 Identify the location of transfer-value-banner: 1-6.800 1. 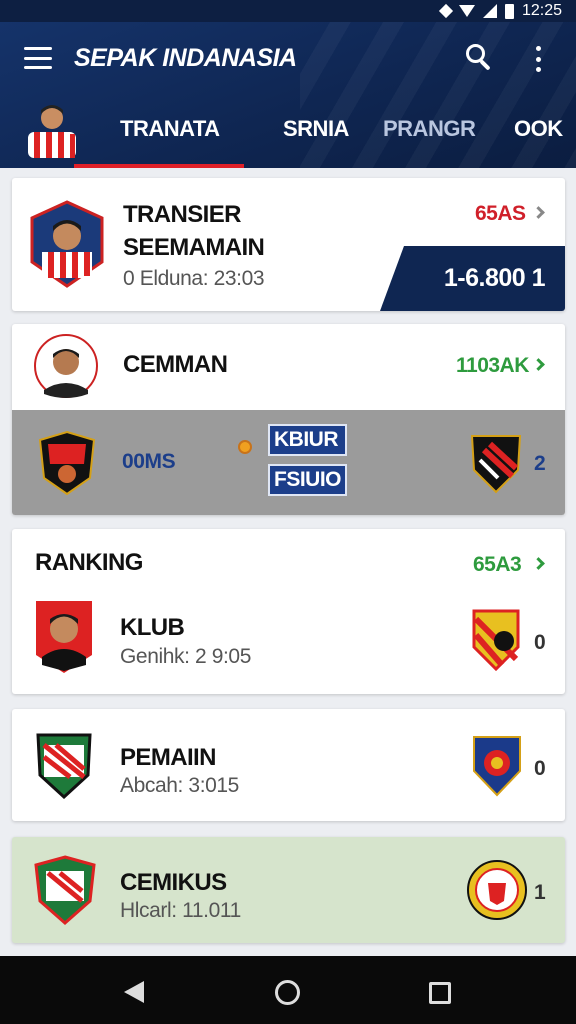
(472, 278).